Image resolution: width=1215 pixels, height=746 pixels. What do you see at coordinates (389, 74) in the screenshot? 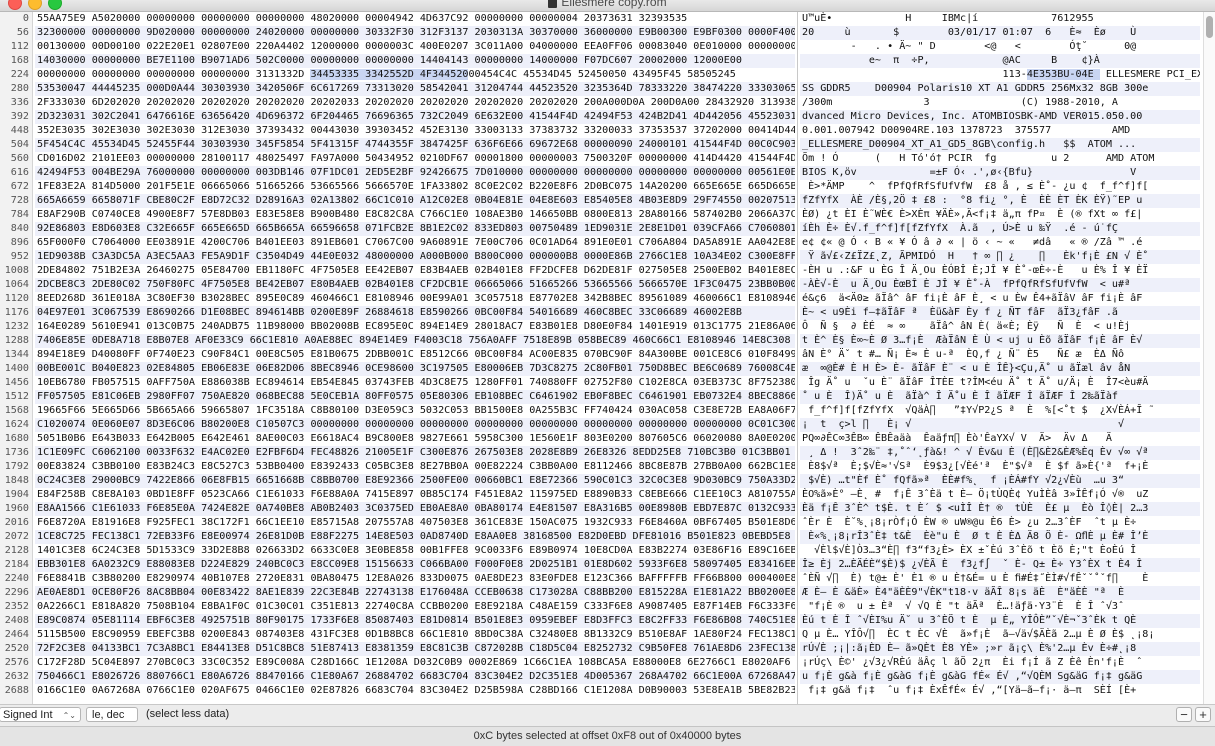
I see `selected-bytes: 34453335 3342552D 4F344520` at bounding box center [389, 74].